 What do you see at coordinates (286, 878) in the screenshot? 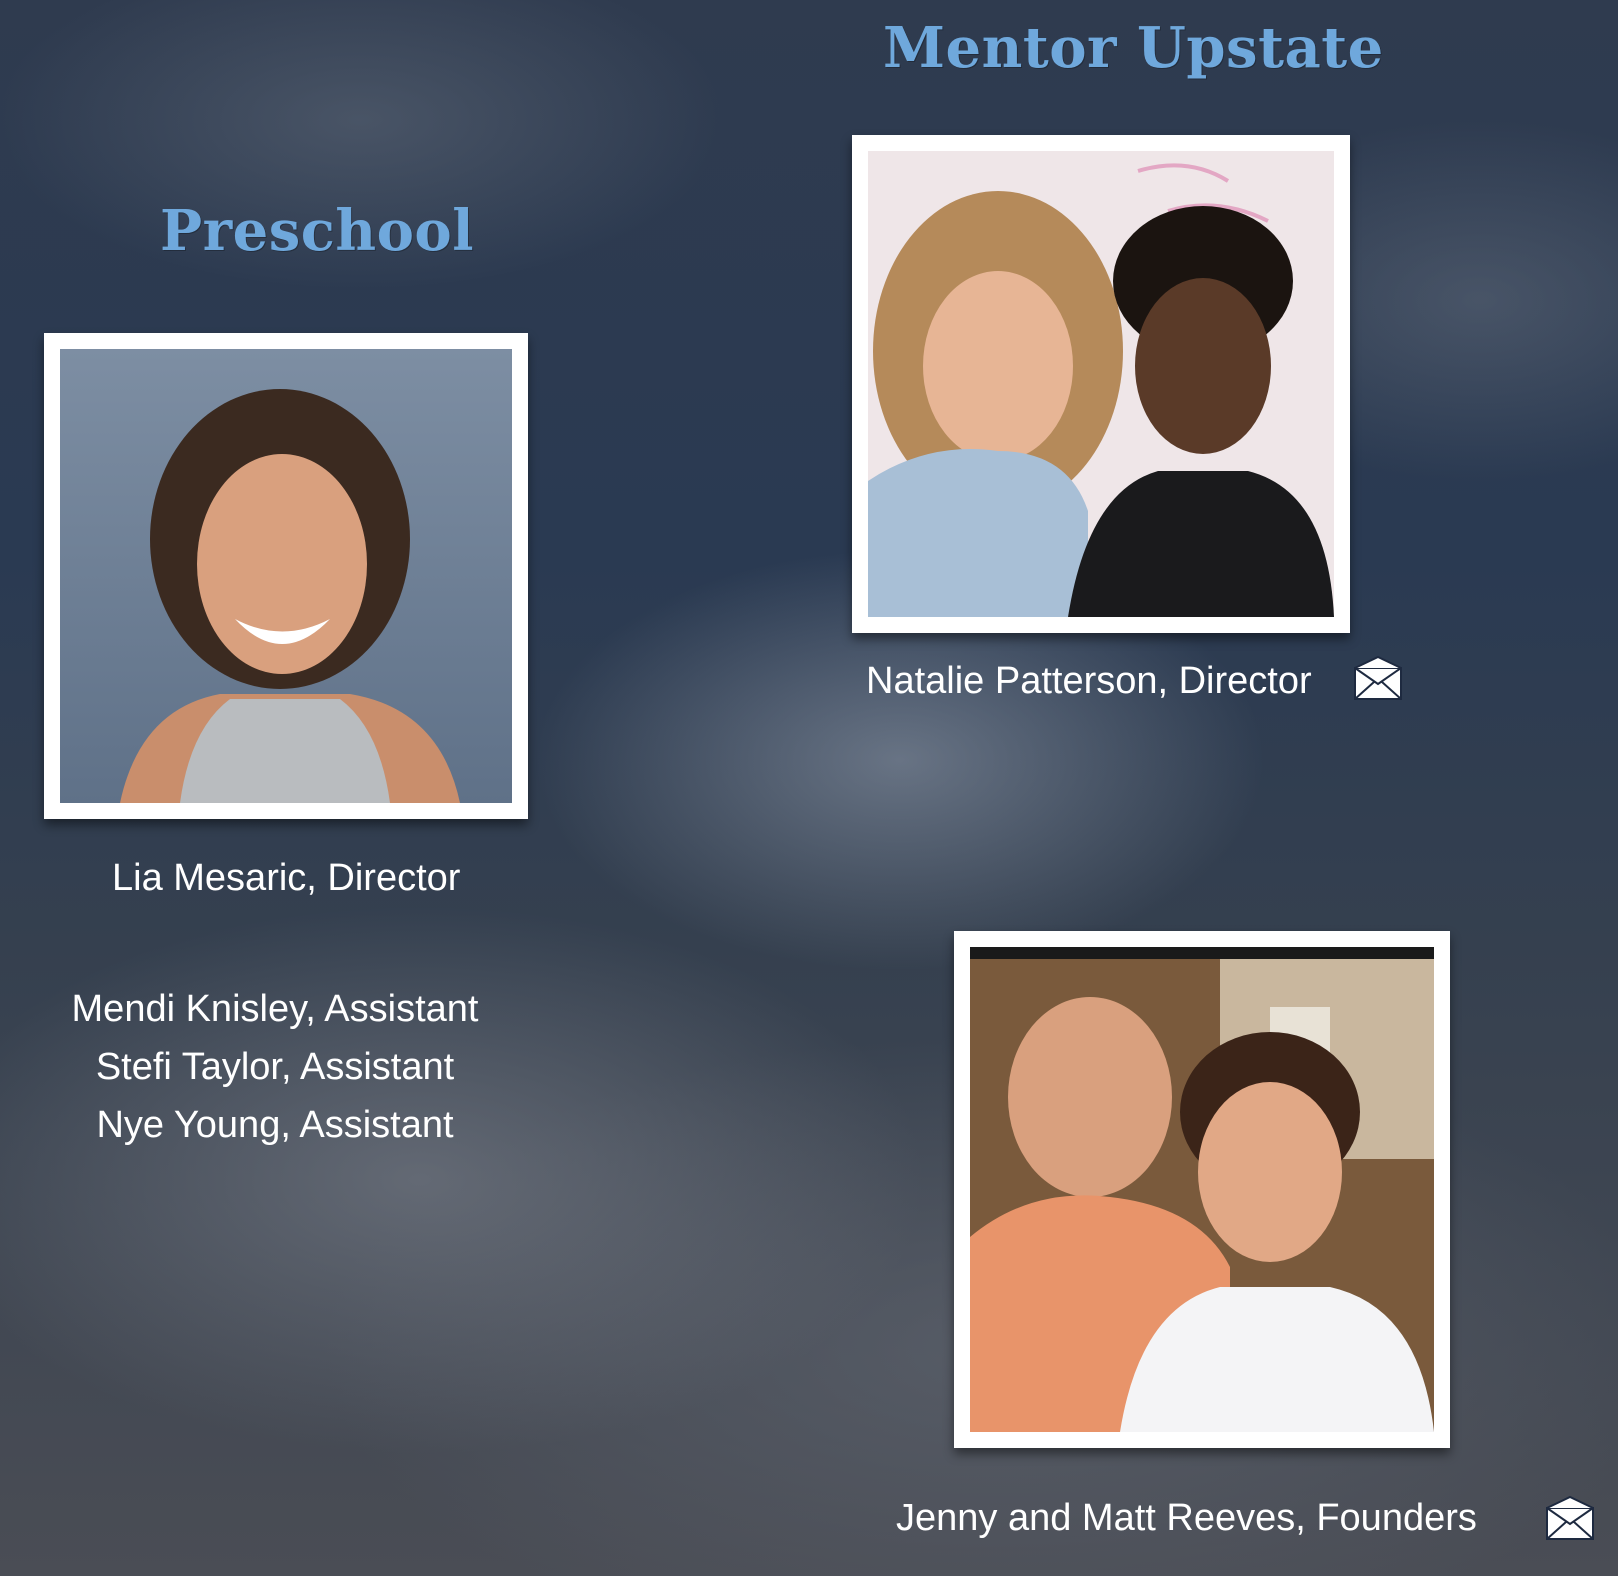
I see `lia-mesaric-caption: Lia Mesaric, Director` at bounding box center [286, 878].